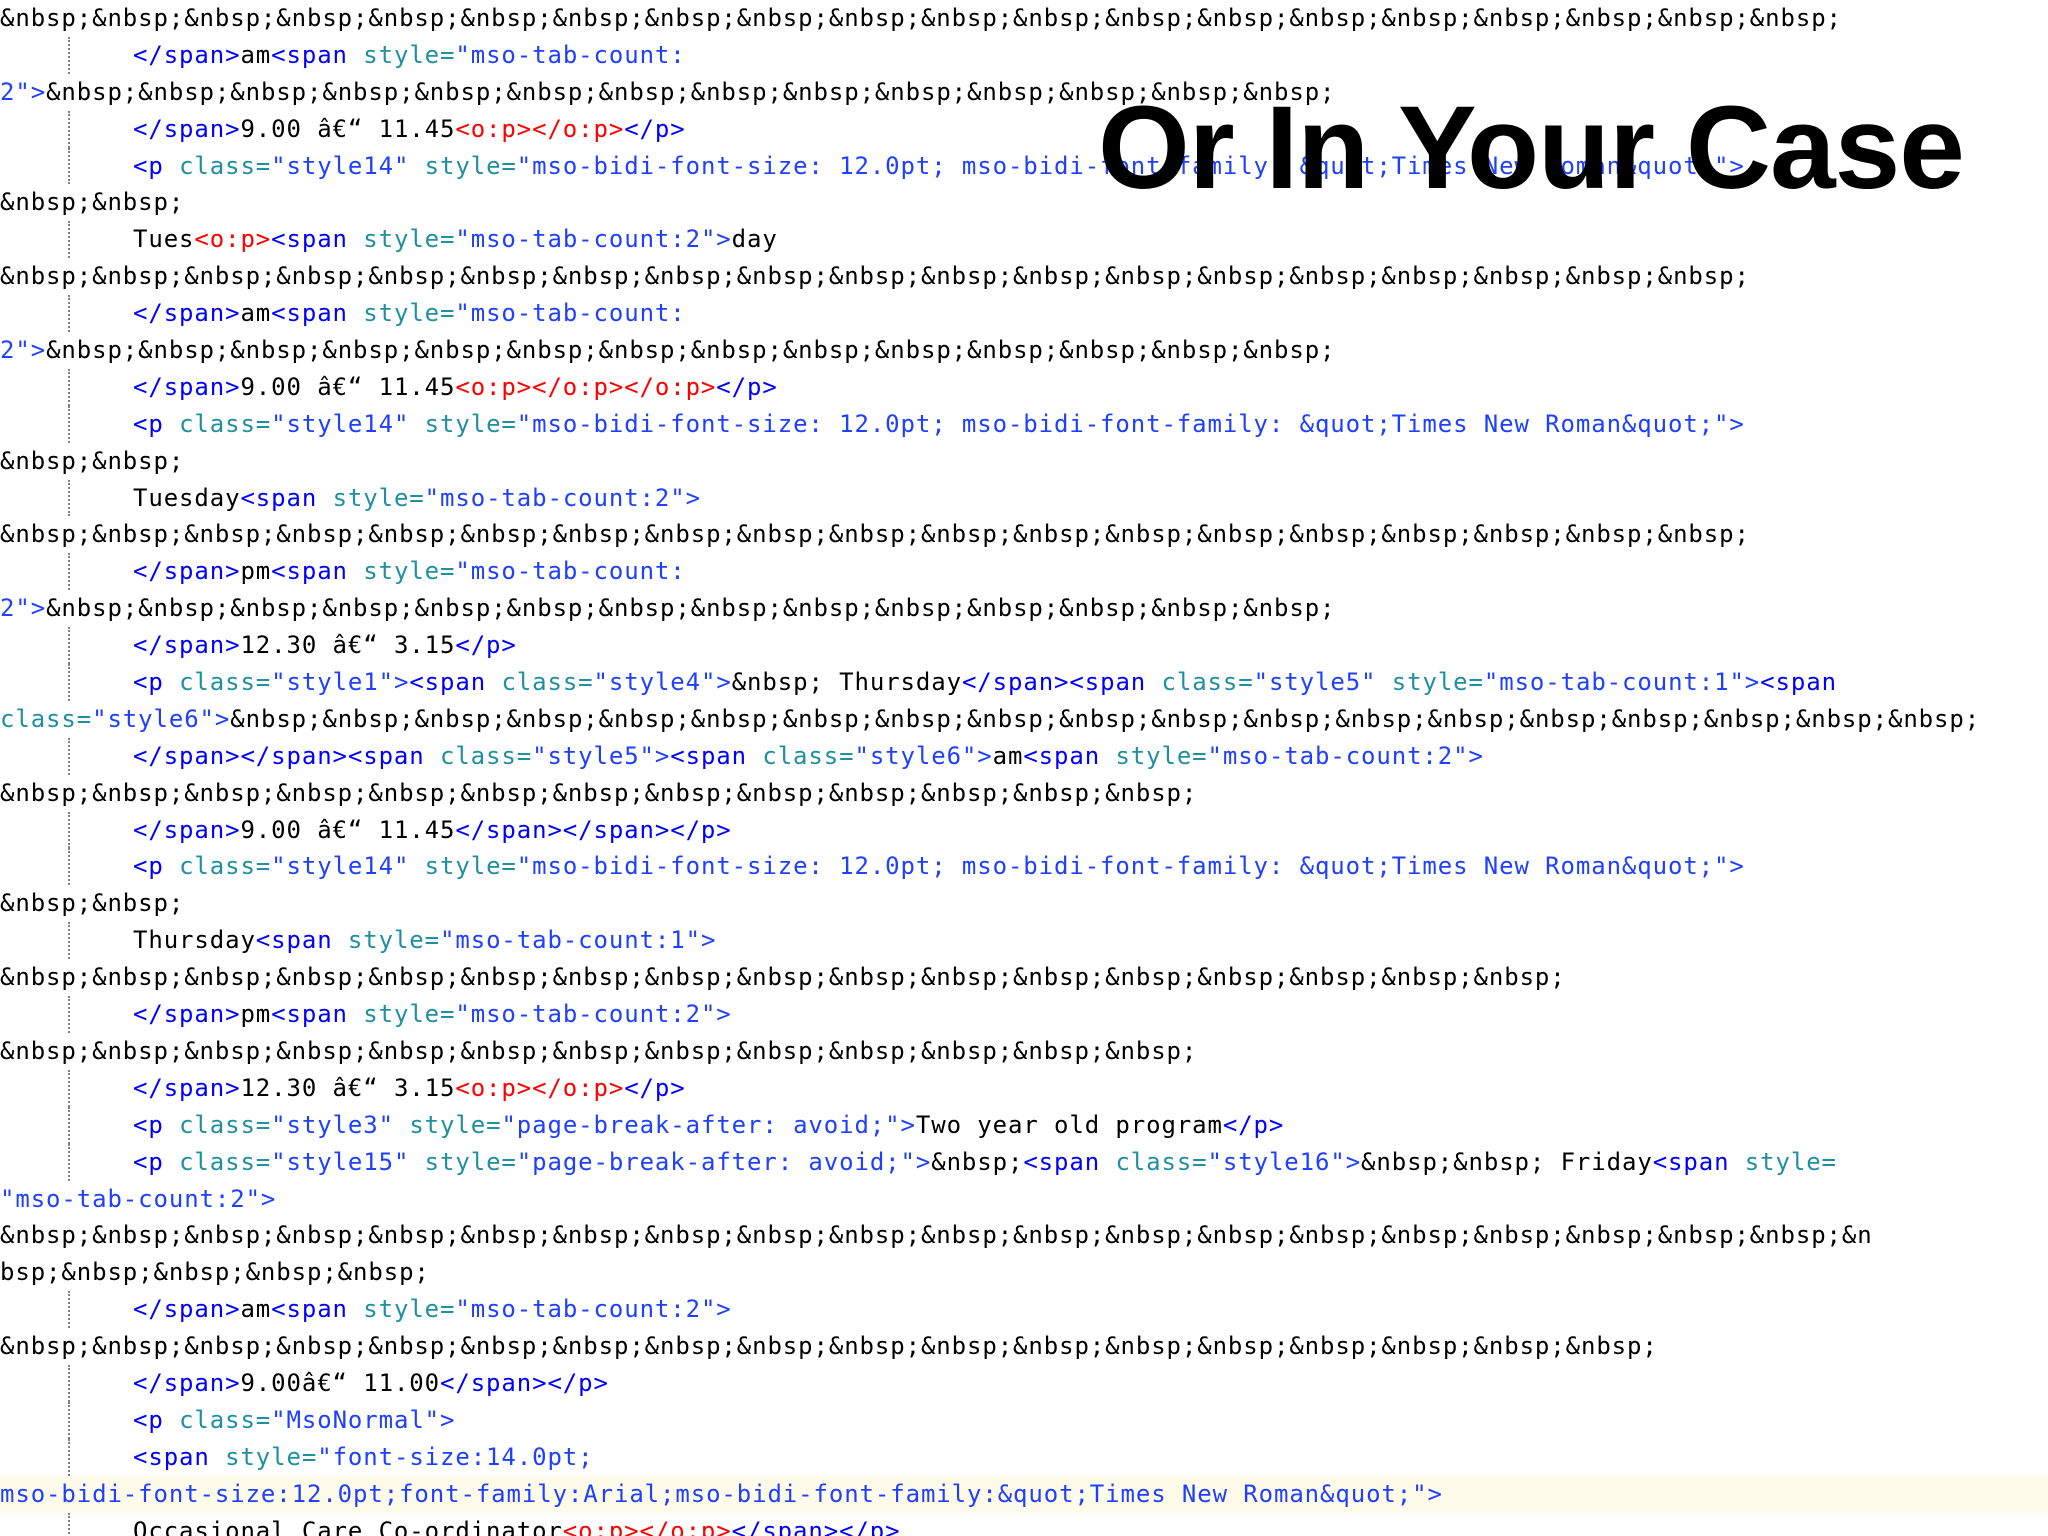 The image size is (2048, 1536). What do you see at coordinates (1024, 1088) in the screenshot?
I see `code-line: </span>12.30 â€“ 3.15<o:p></o:p></p>` at bounding box center [1024, 1088].